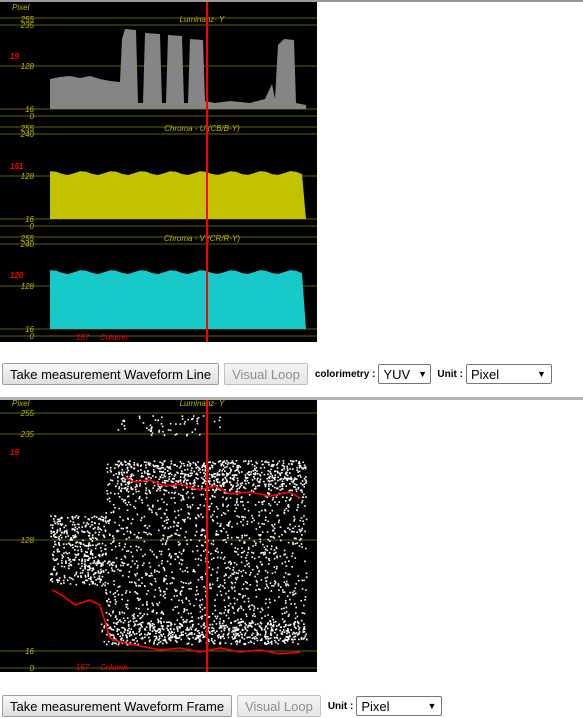 Image resolution: width=583 pixels, height=718 pixels. I want to click on colorimetry-select: YUV ▼, so click(405, 374).